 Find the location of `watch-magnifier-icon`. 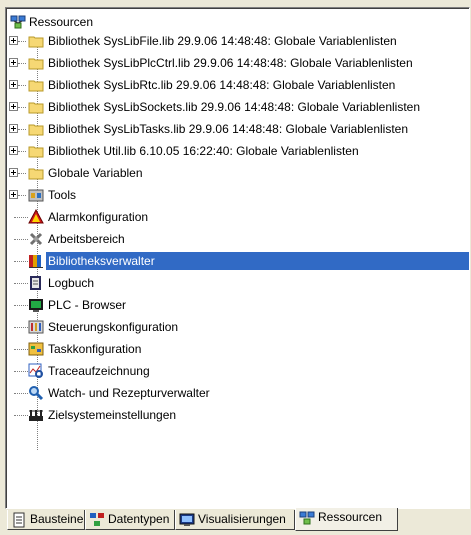

watch-magnifier-icon is located at coordinates (36, 393).